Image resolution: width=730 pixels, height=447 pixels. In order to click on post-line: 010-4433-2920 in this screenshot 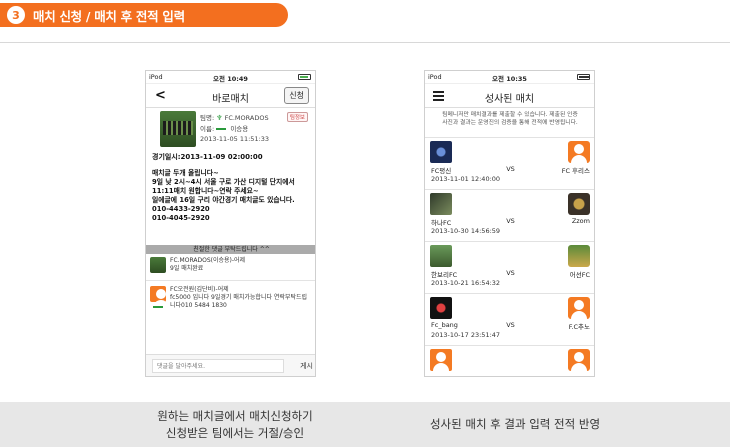, I will do `click(181, 209)`.